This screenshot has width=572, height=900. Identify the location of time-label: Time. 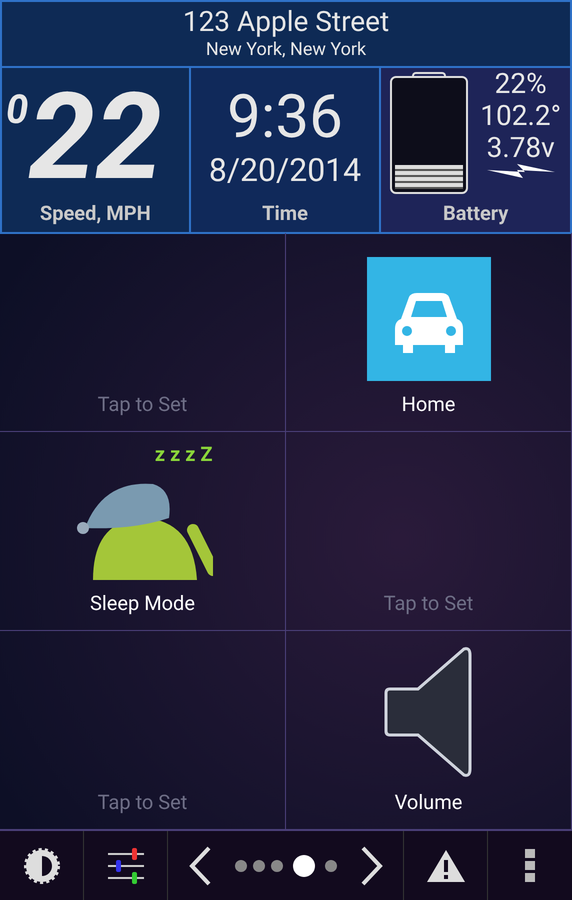
(285, 213).